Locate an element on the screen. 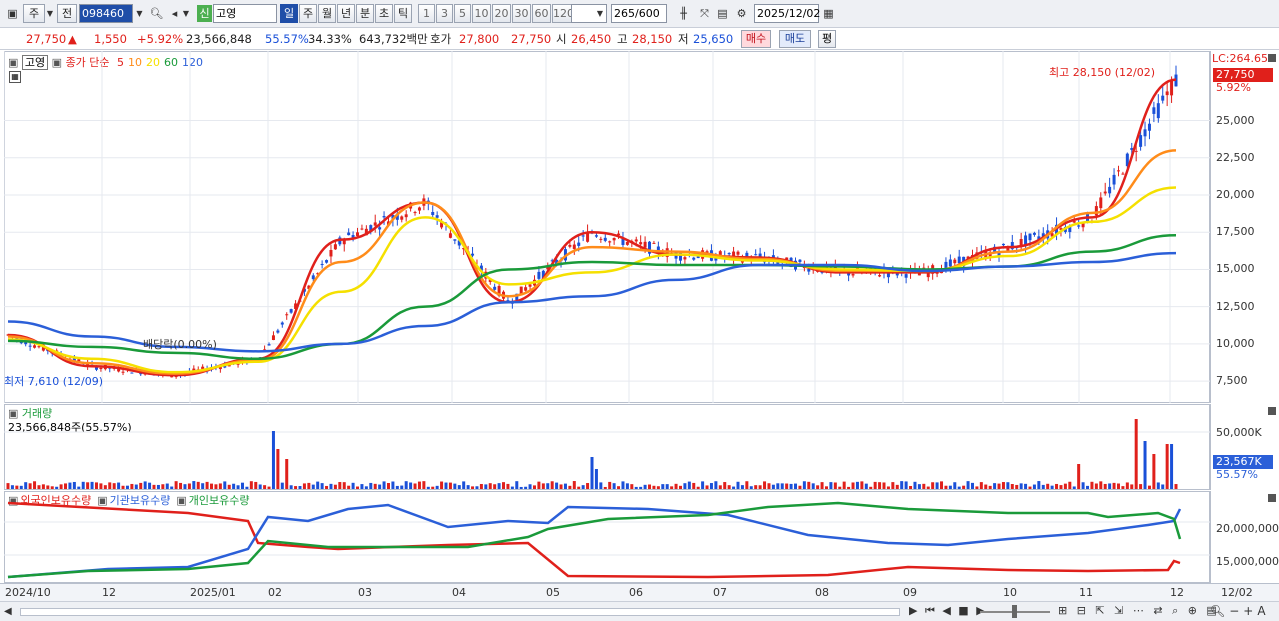 This screenshot has height=621, width=1279. volume-chart is located at coordinates (607, 447).